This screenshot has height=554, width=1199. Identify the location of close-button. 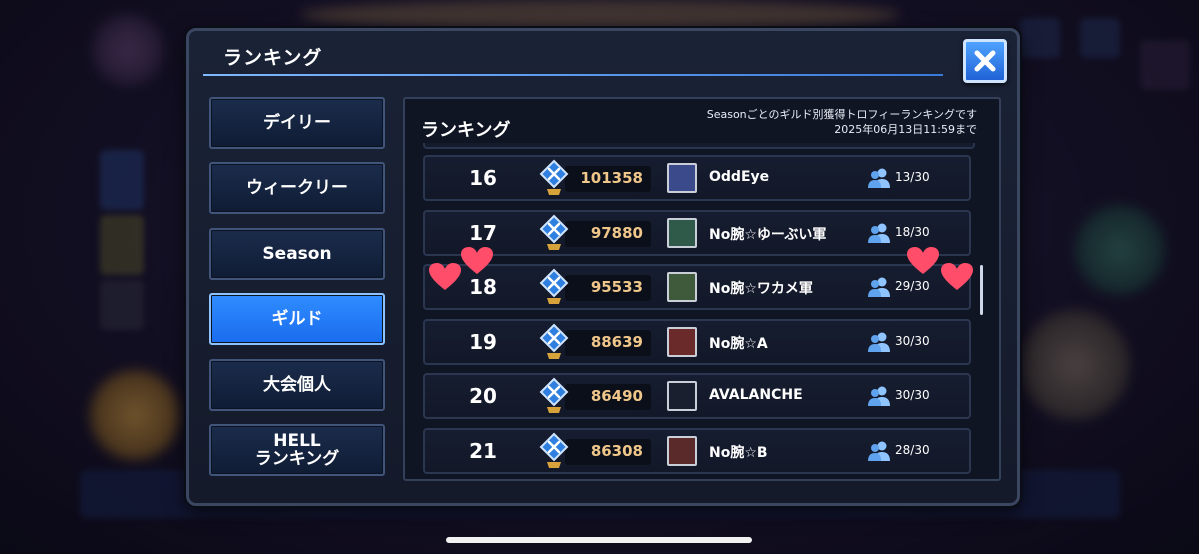
(985, 61).